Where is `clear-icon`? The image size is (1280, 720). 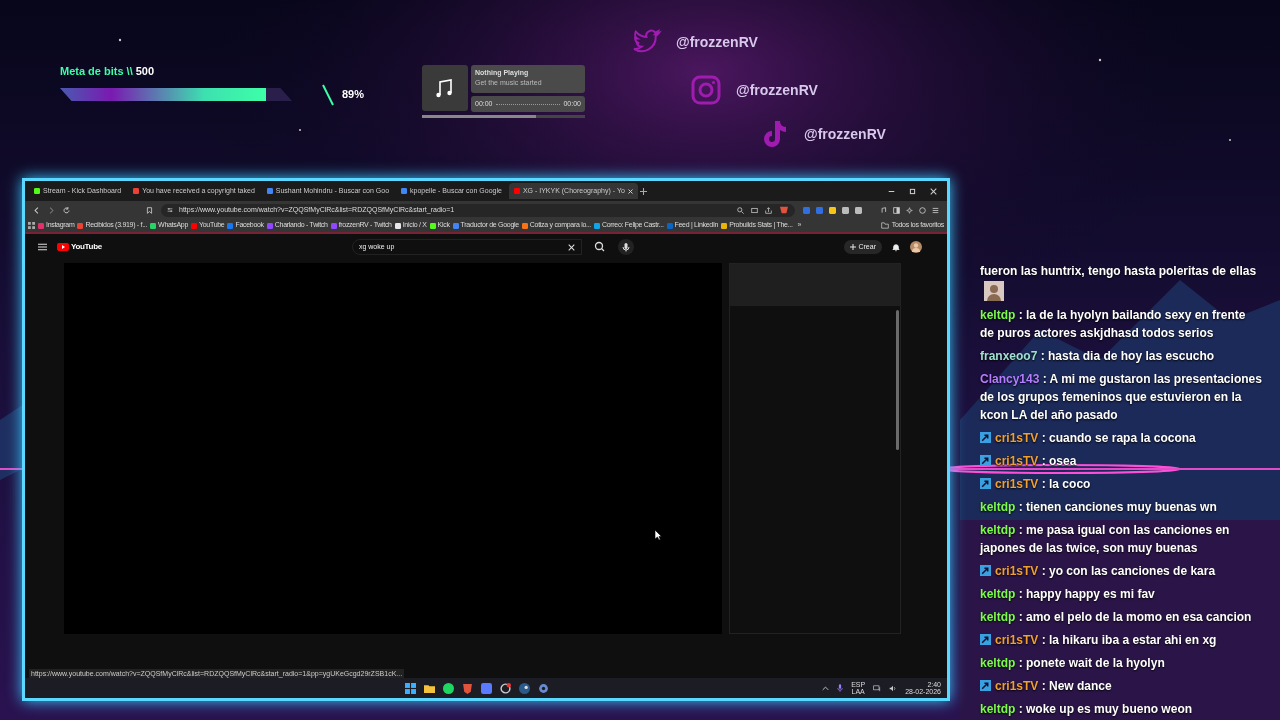 clear-icon is located at coordinates (571, 247).